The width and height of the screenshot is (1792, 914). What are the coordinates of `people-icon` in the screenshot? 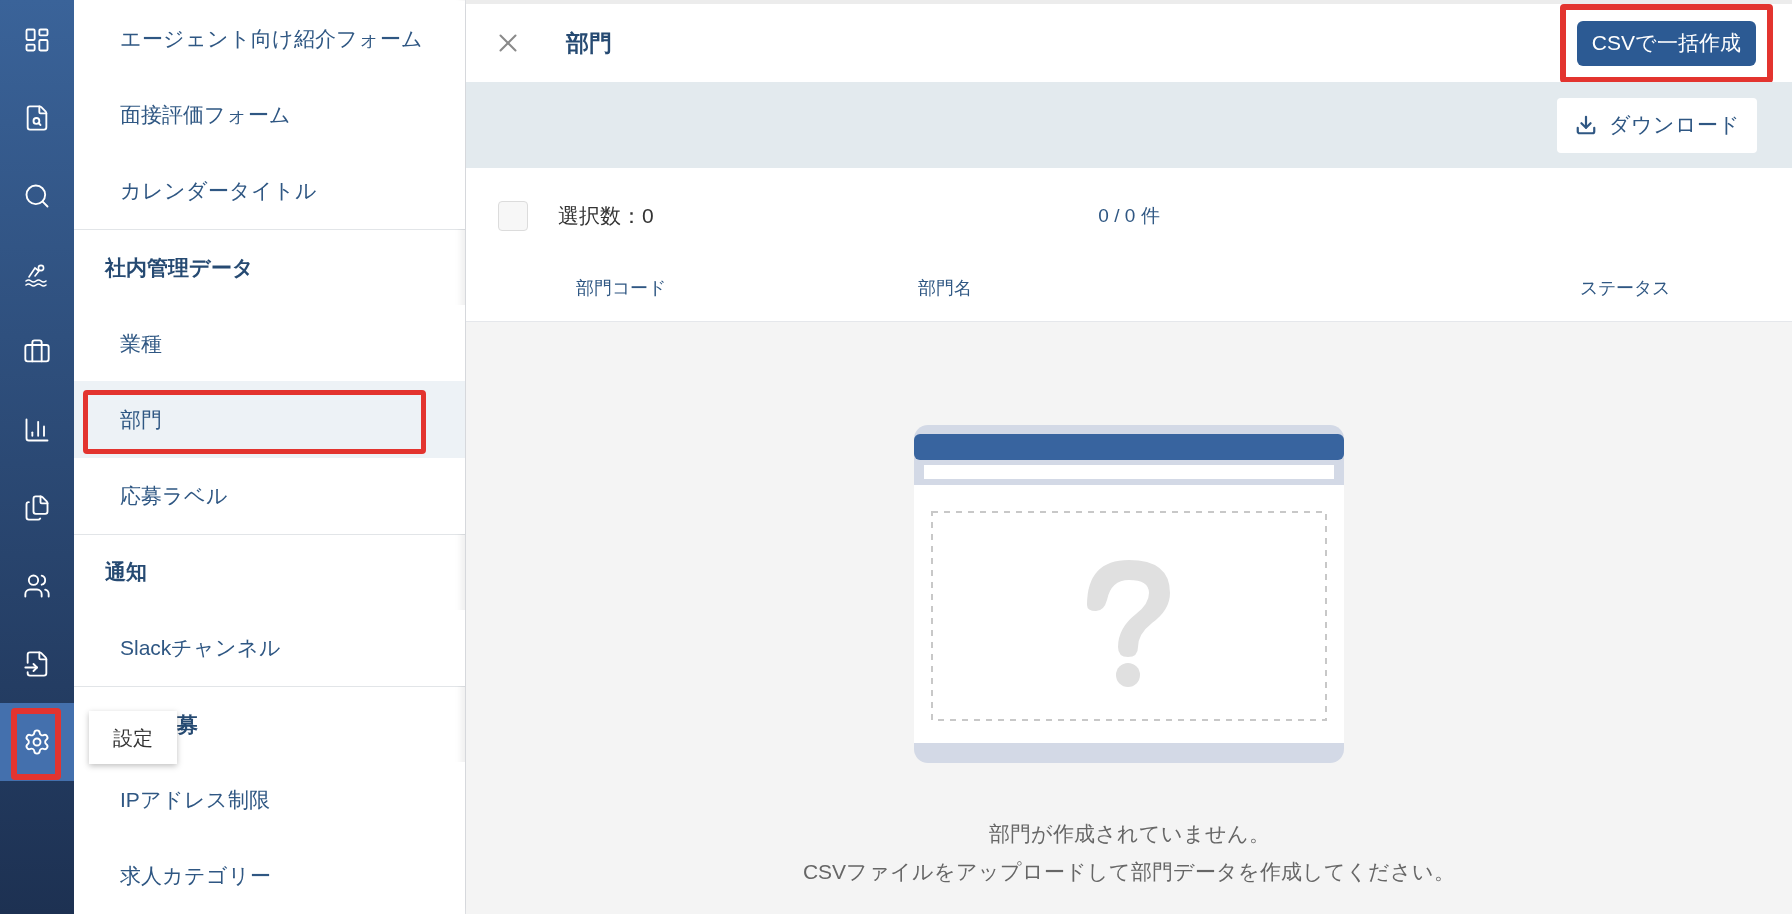 It's located at (37, 586).